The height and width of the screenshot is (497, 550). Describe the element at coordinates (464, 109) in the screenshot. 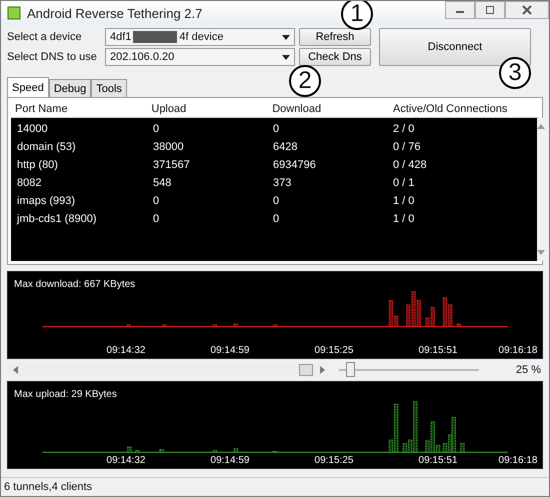

I see `column-header: Active/Old Connections` at that location.